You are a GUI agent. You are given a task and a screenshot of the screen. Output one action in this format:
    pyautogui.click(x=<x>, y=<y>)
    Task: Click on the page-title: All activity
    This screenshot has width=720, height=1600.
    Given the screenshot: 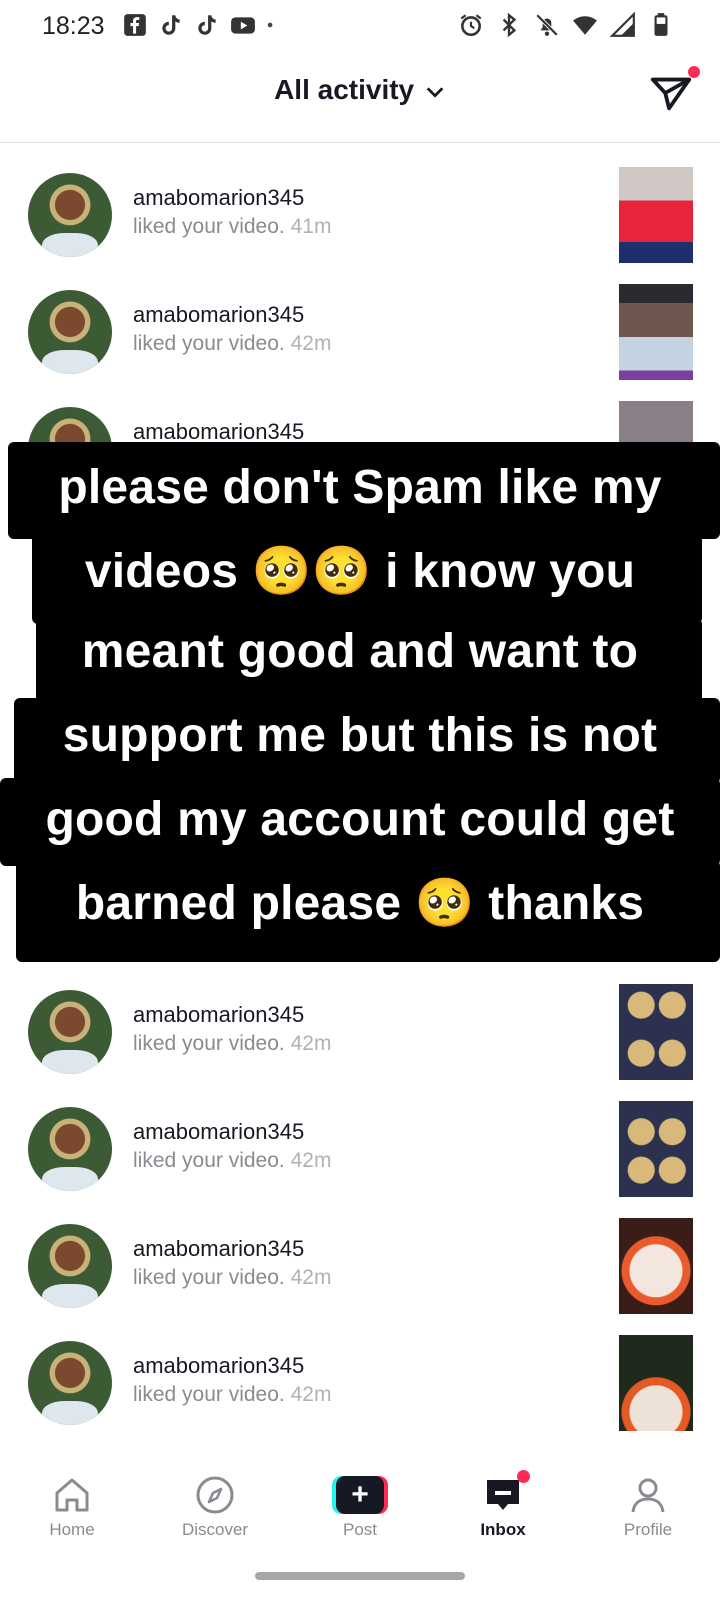 What is the action you would take?
    pyautogui.click(x=344, y=89)
    